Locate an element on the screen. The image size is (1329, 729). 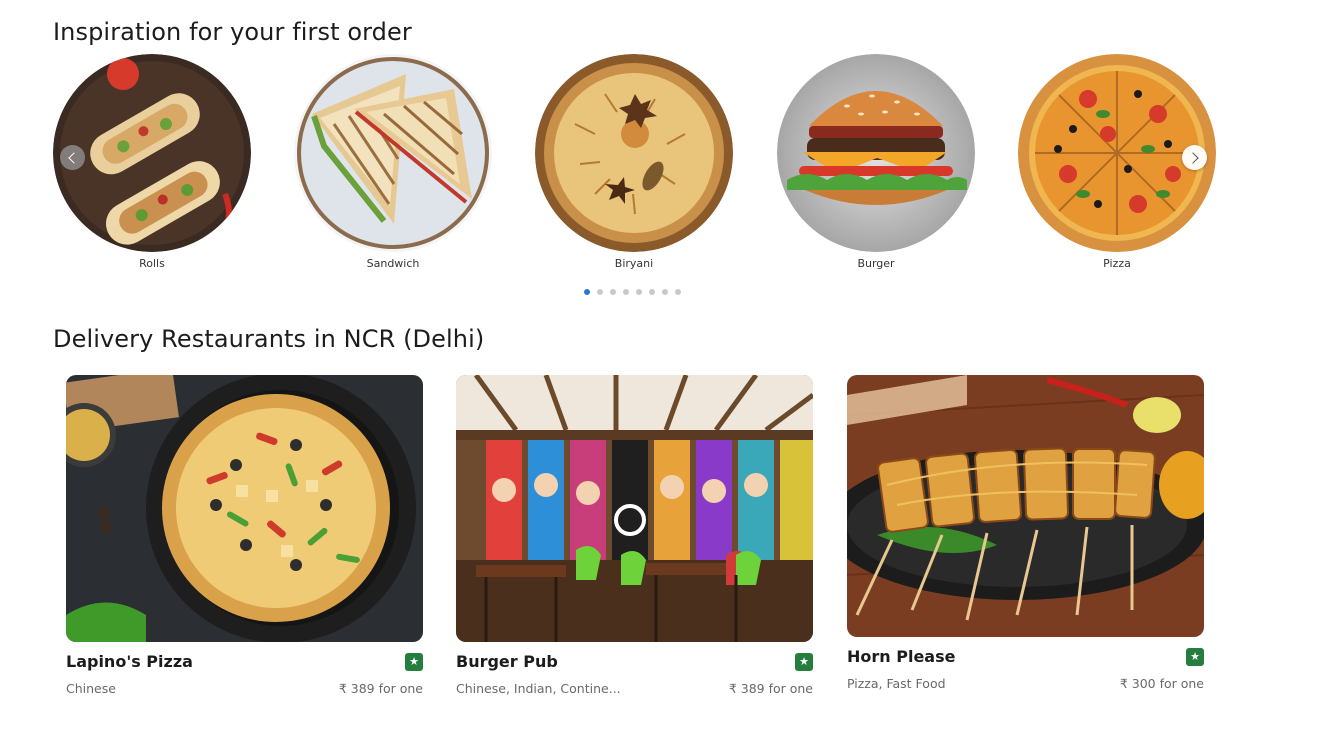
carousel-prev-button is located at coordinates (72, 157).